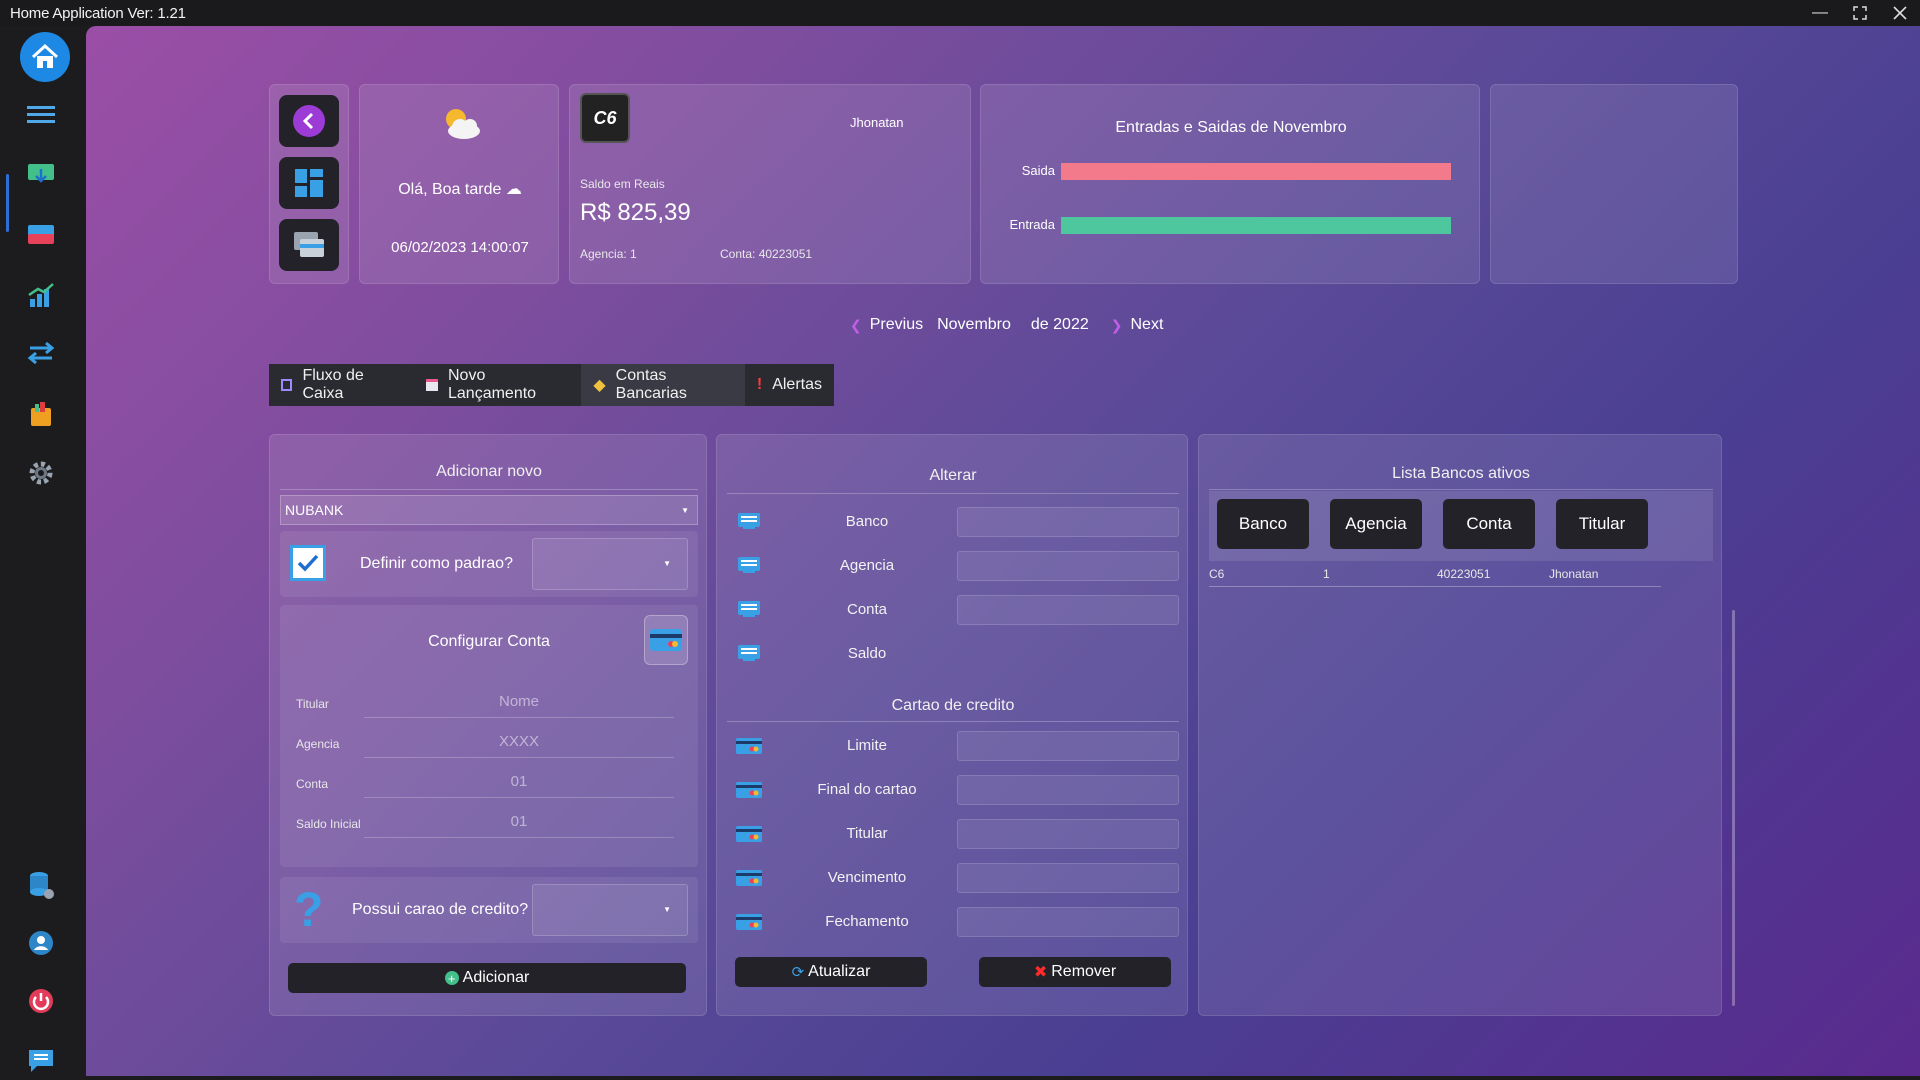 The height and width of the screenshot is (1080, 1920). I want to click on bar-chart: Saida Entrada, so click(1230, 198).